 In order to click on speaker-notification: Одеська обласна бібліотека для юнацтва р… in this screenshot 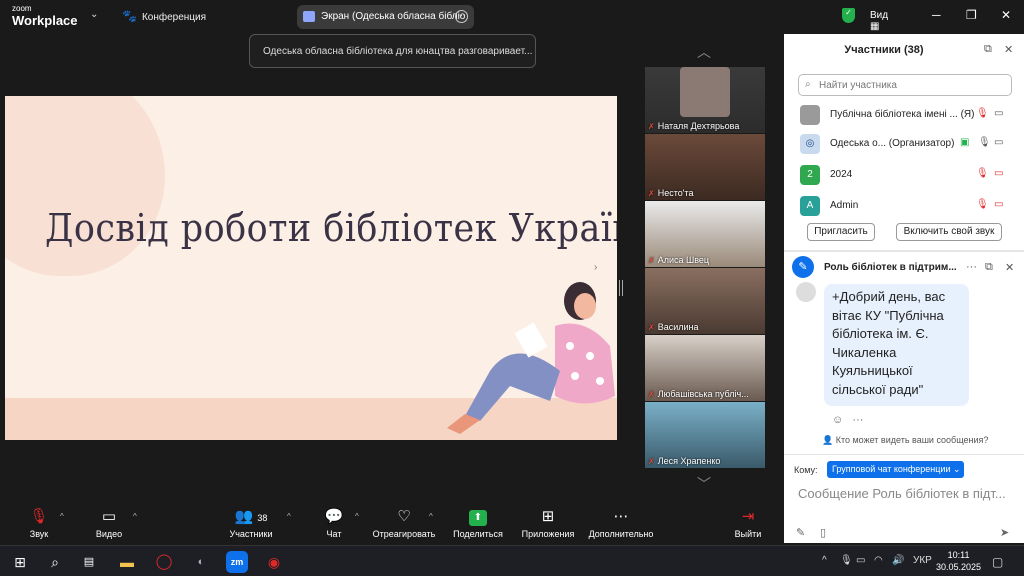, I will do `click(392, 51)`.